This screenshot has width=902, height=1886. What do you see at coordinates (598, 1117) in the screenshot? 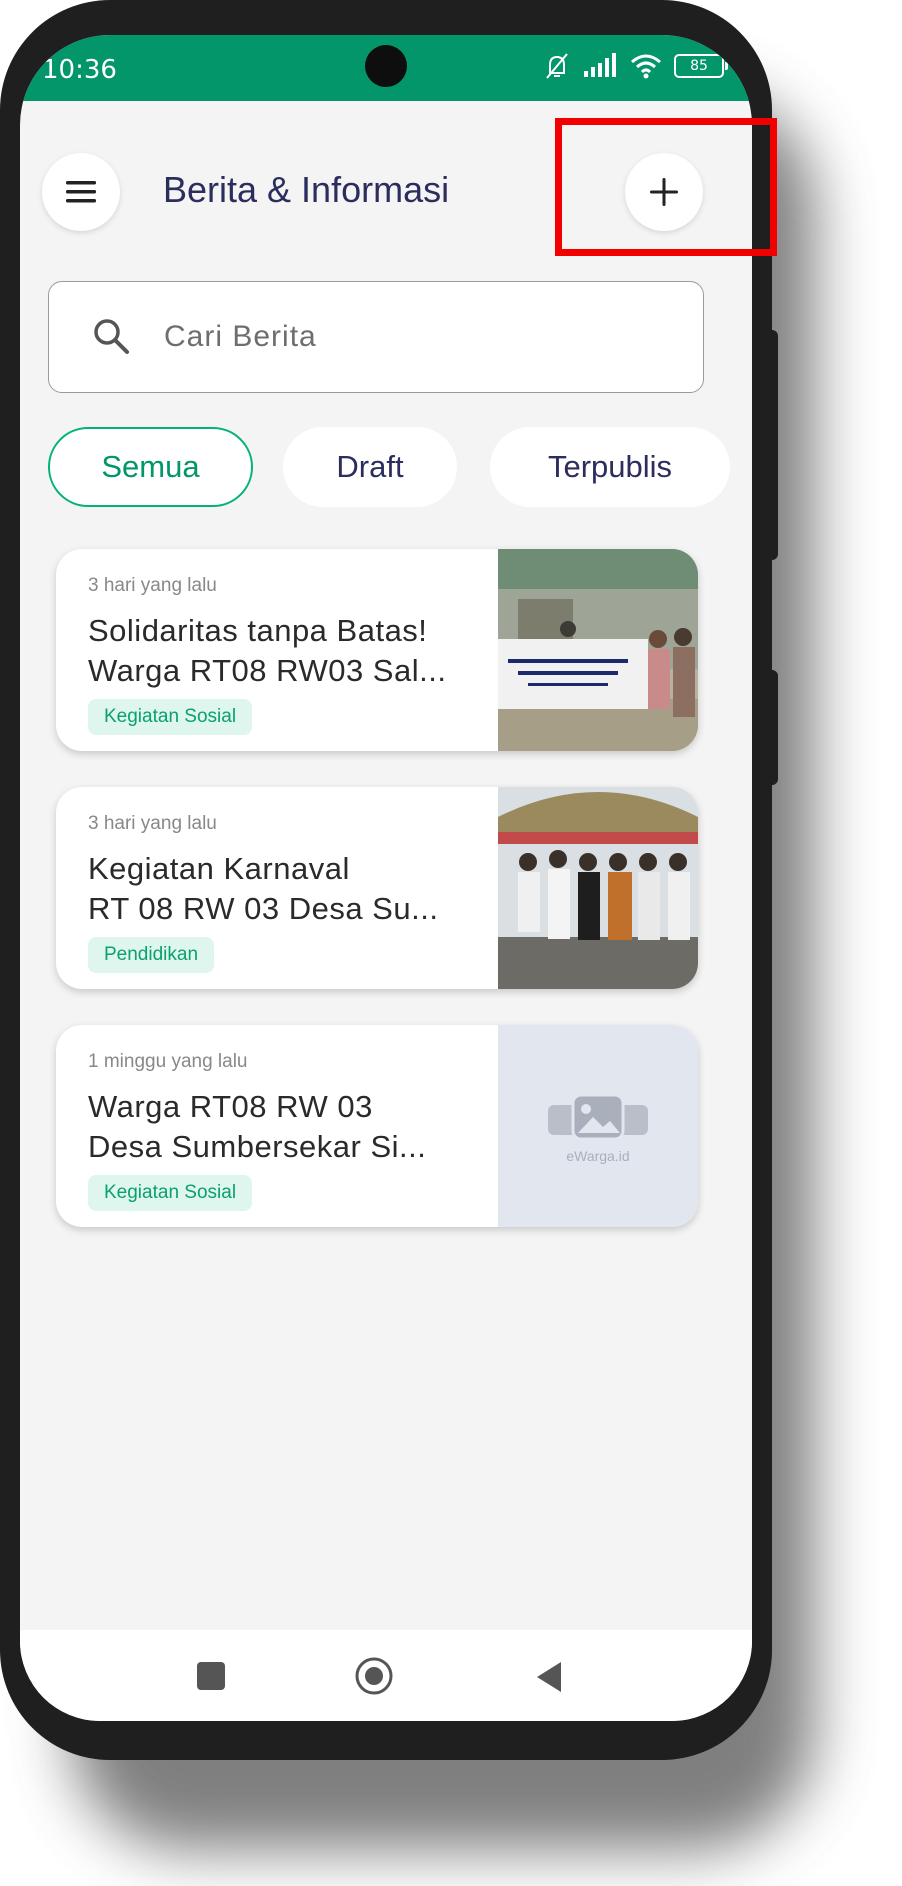
I see `image-placeholder-icon` at bounding box center [598, 1117].